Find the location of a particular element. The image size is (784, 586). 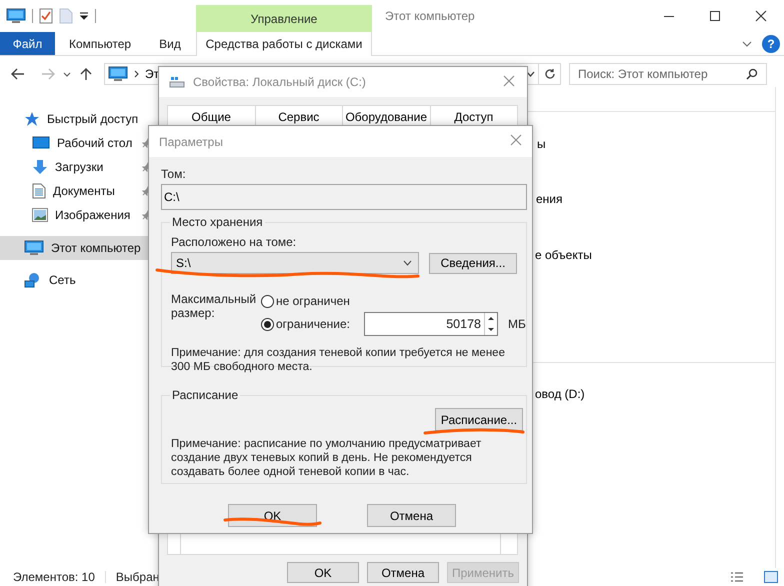

group-title: Место хранения is located at coordinates (217, 222).